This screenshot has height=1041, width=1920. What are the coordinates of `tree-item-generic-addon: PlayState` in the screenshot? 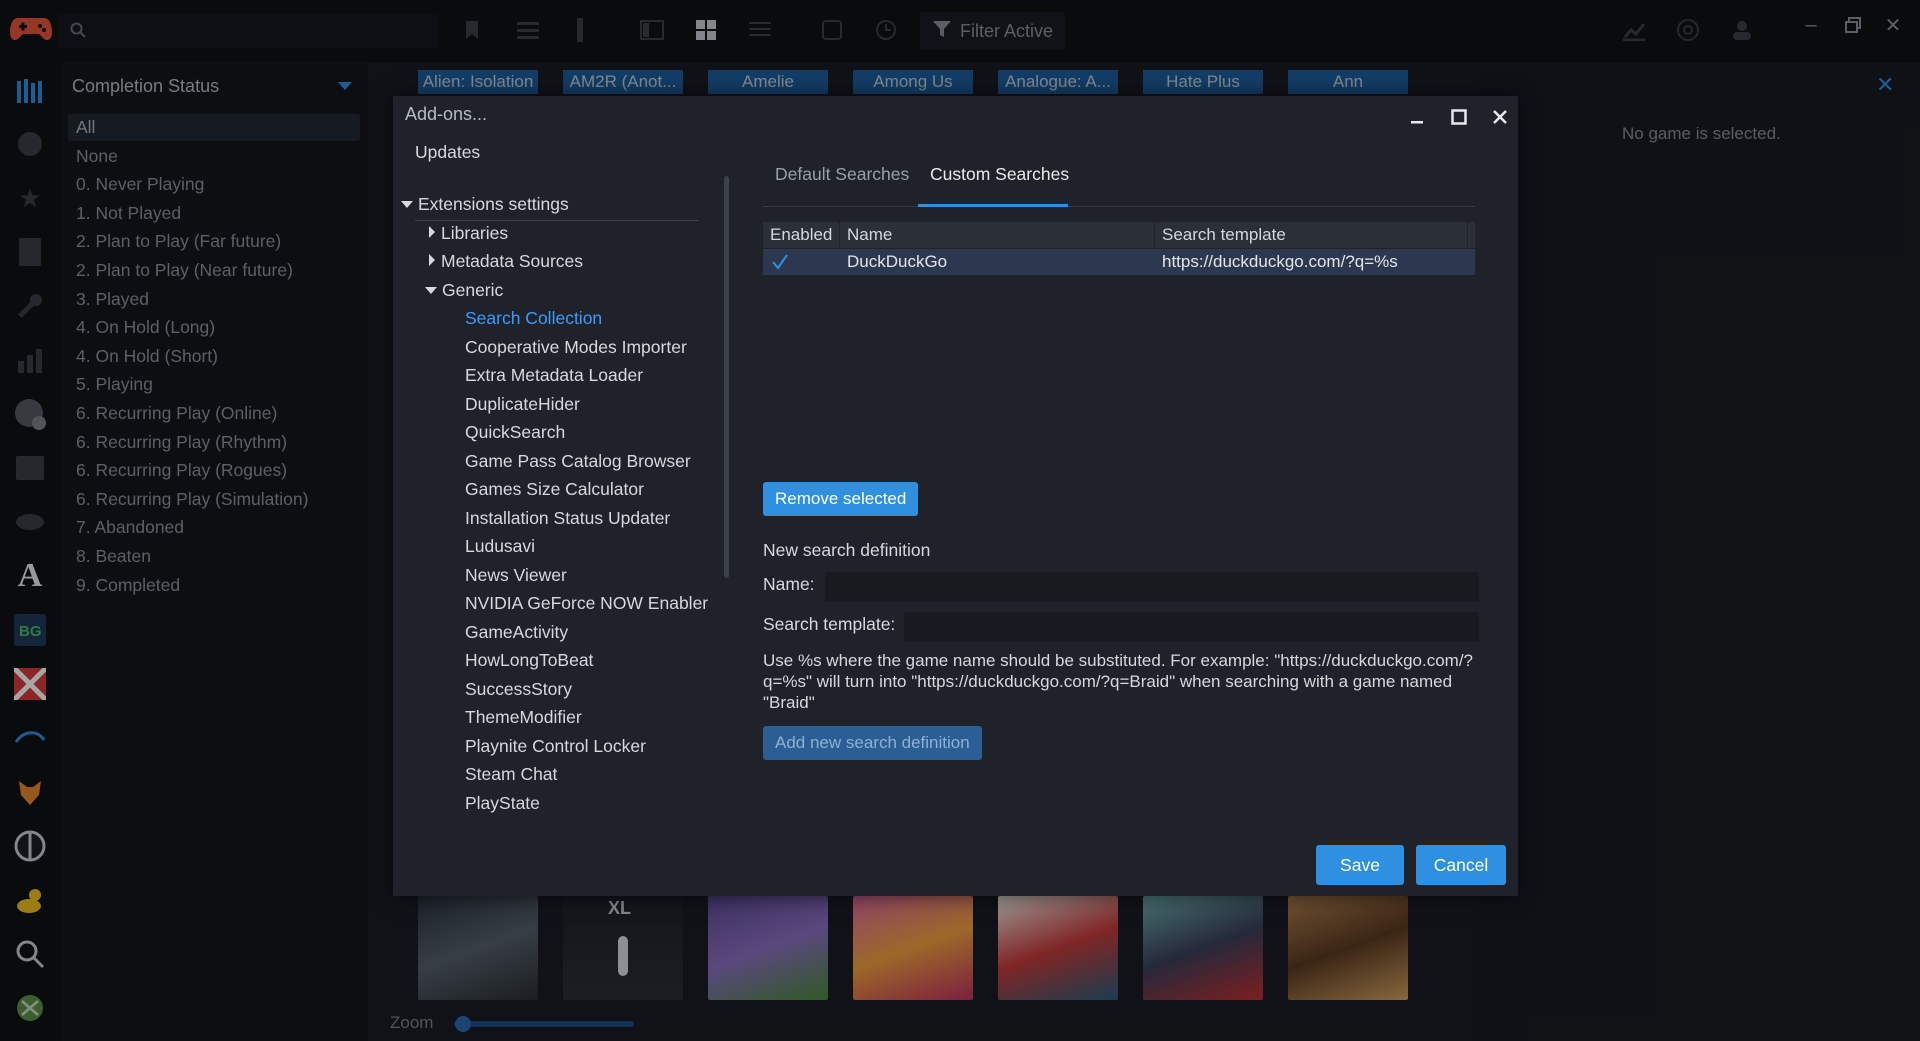 It's located at (502, 803).